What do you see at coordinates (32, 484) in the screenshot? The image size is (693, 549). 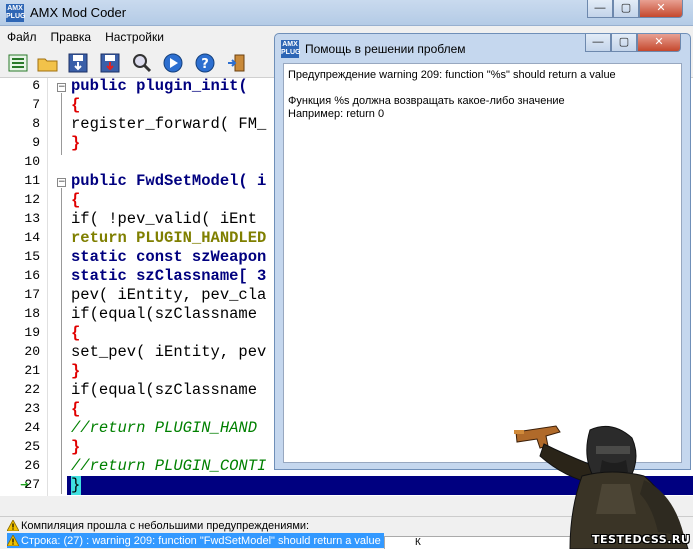 I see `line-number: 27` at bounding box center [32, 484].